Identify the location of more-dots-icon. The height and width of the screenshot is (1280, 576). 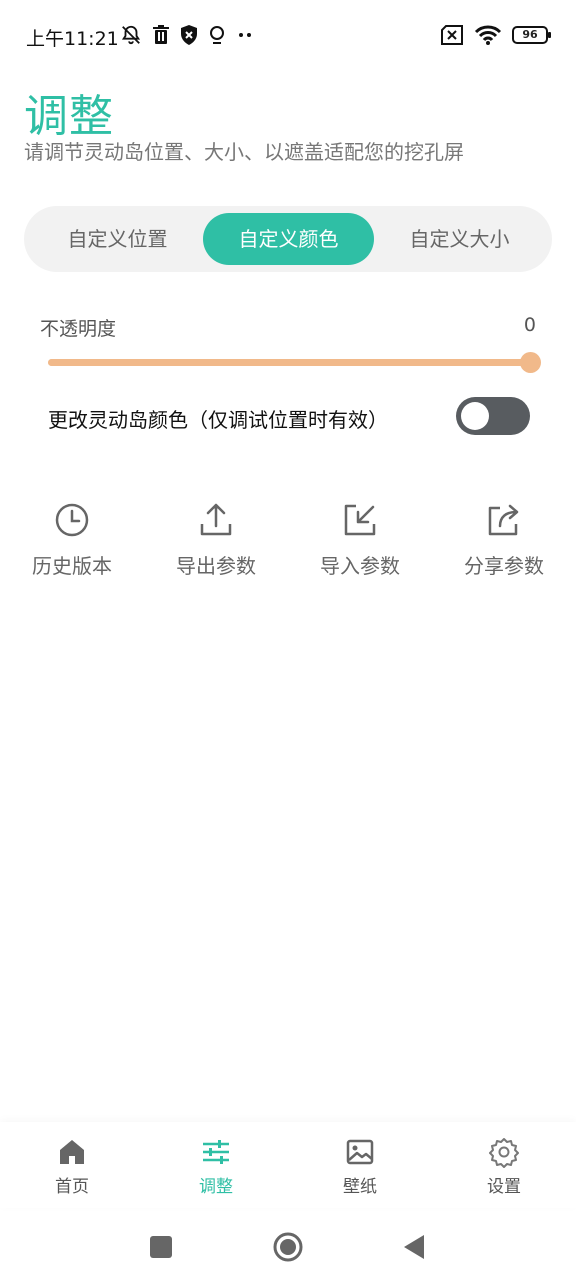
(245, 35).